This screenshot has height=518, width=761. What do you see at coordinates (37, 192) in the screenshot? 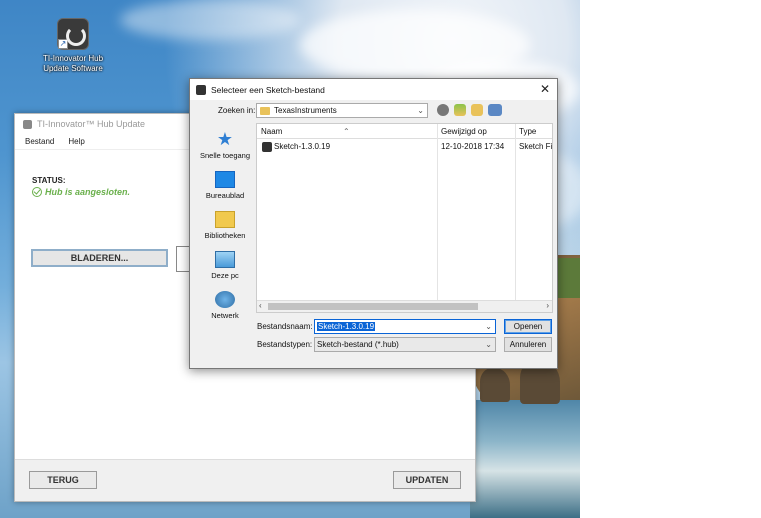
I see `check-circle-icon` at bounding box center [37, 192].